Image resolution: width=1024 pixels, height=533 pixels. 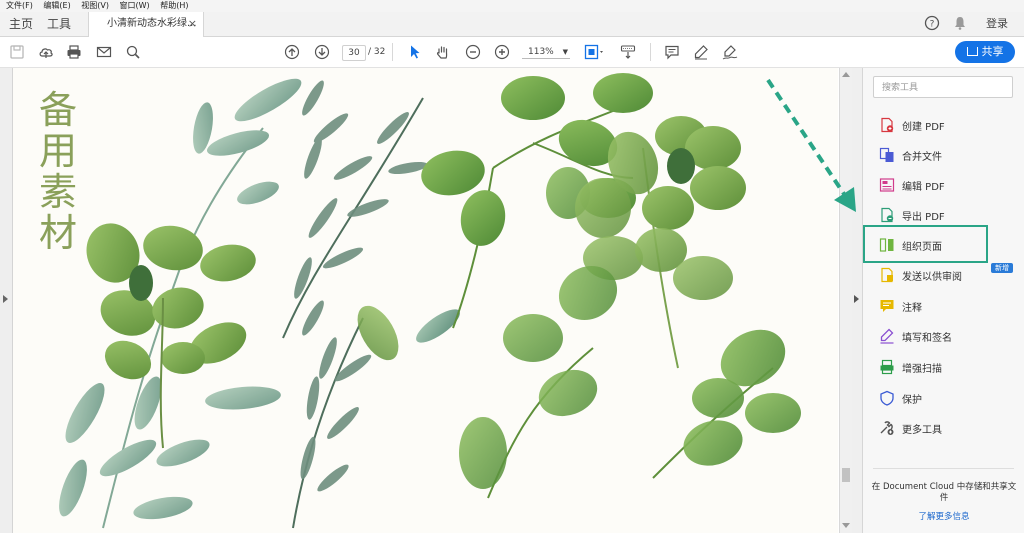 I want to click on tool-label: 填写和签名, so click(x=927, y=338).